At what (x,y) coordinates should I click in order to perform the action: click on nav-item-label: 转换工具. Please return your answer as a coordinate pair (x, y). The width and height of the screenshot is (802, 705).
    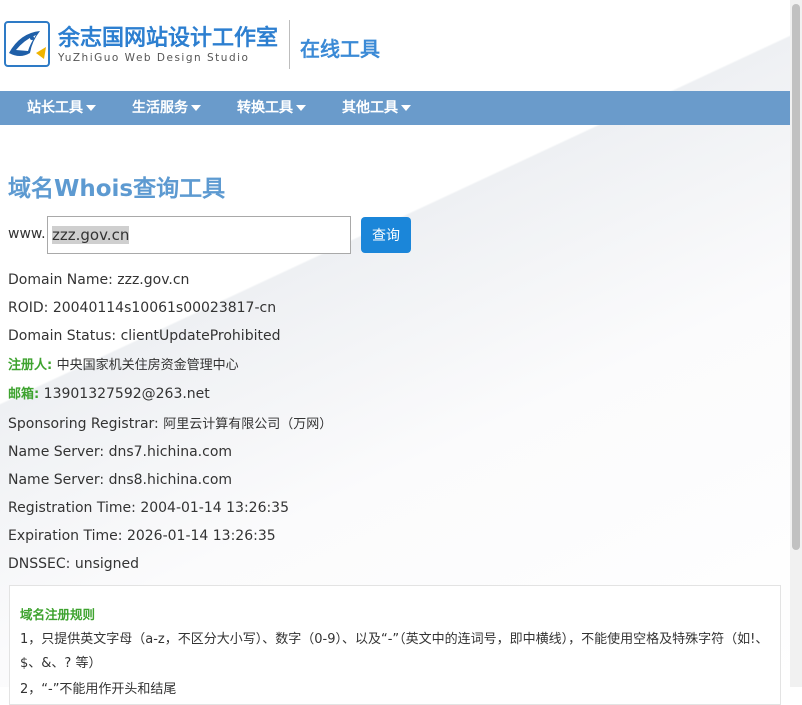
    Looking at the image, I should click on (265, 108).